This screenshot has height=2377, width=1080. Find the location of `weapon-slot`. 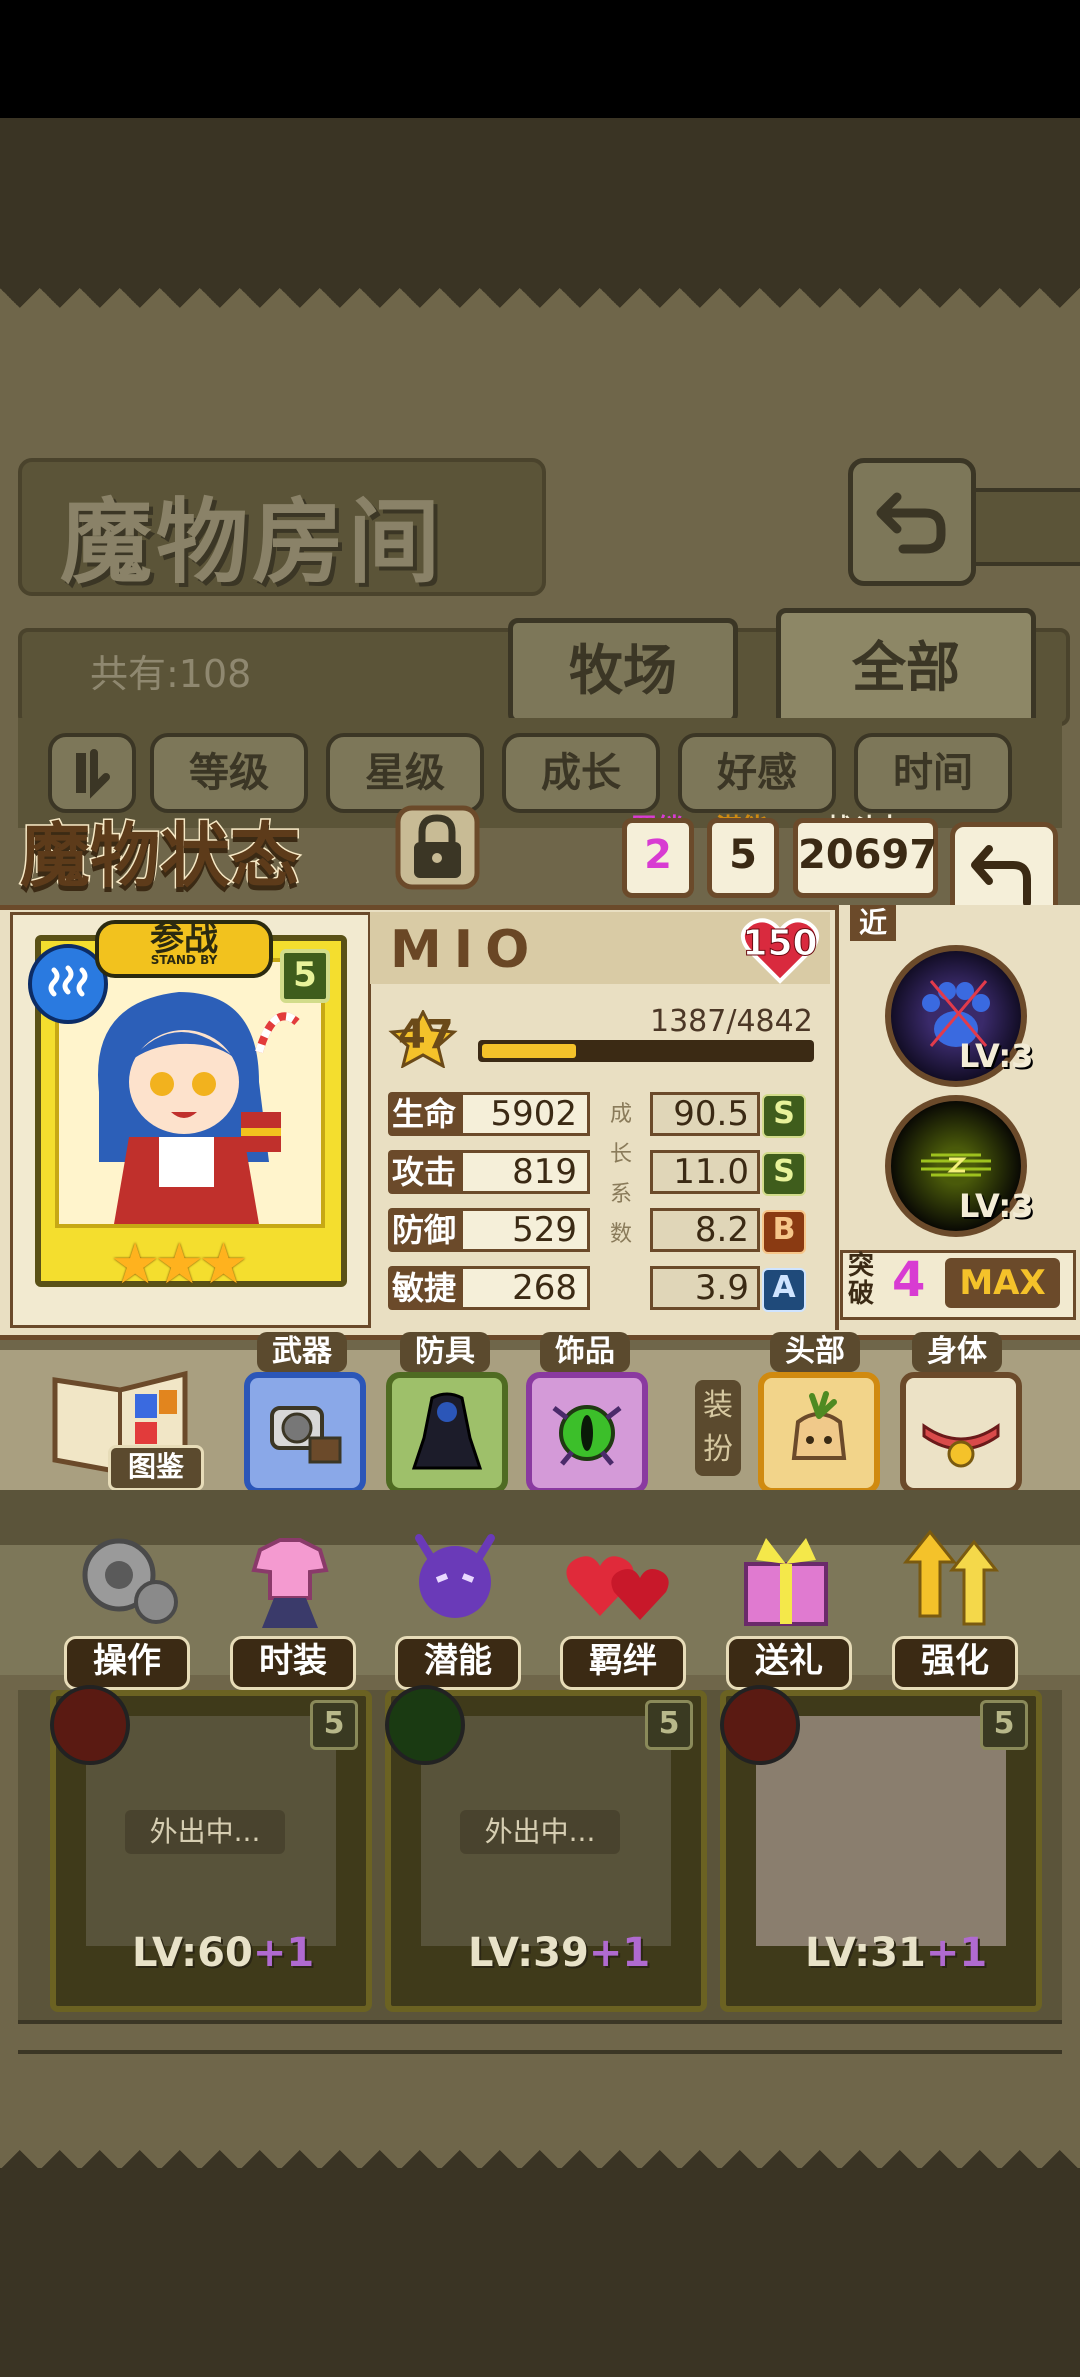

weapon-slot is located at coordinates (305, 1433).